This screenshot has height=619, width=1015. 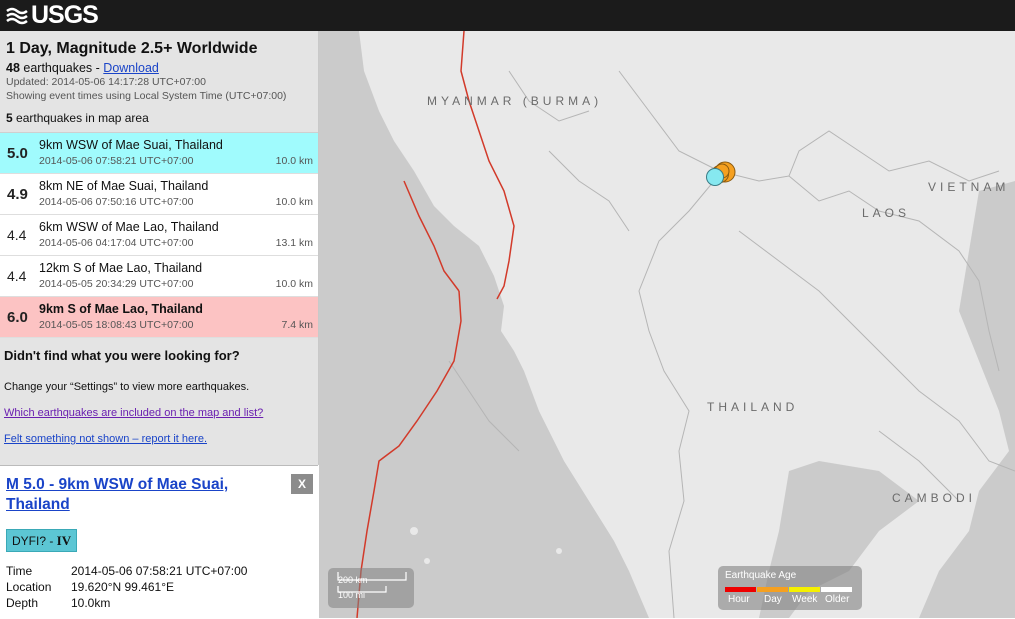 I want to click on earthquake-count: 48, so click(x=13, y=68).